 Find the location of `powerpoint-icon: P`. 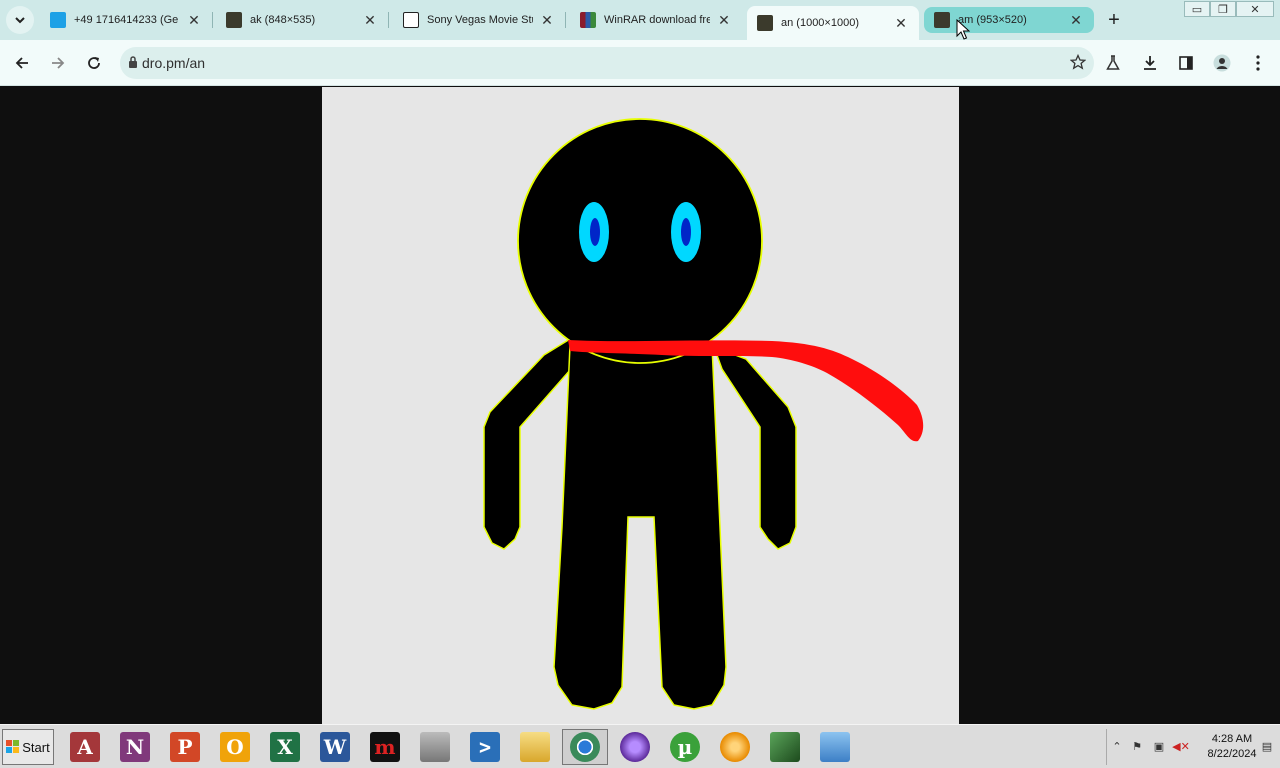

powerpoint-icon: P is located at coordinates (185, 747).